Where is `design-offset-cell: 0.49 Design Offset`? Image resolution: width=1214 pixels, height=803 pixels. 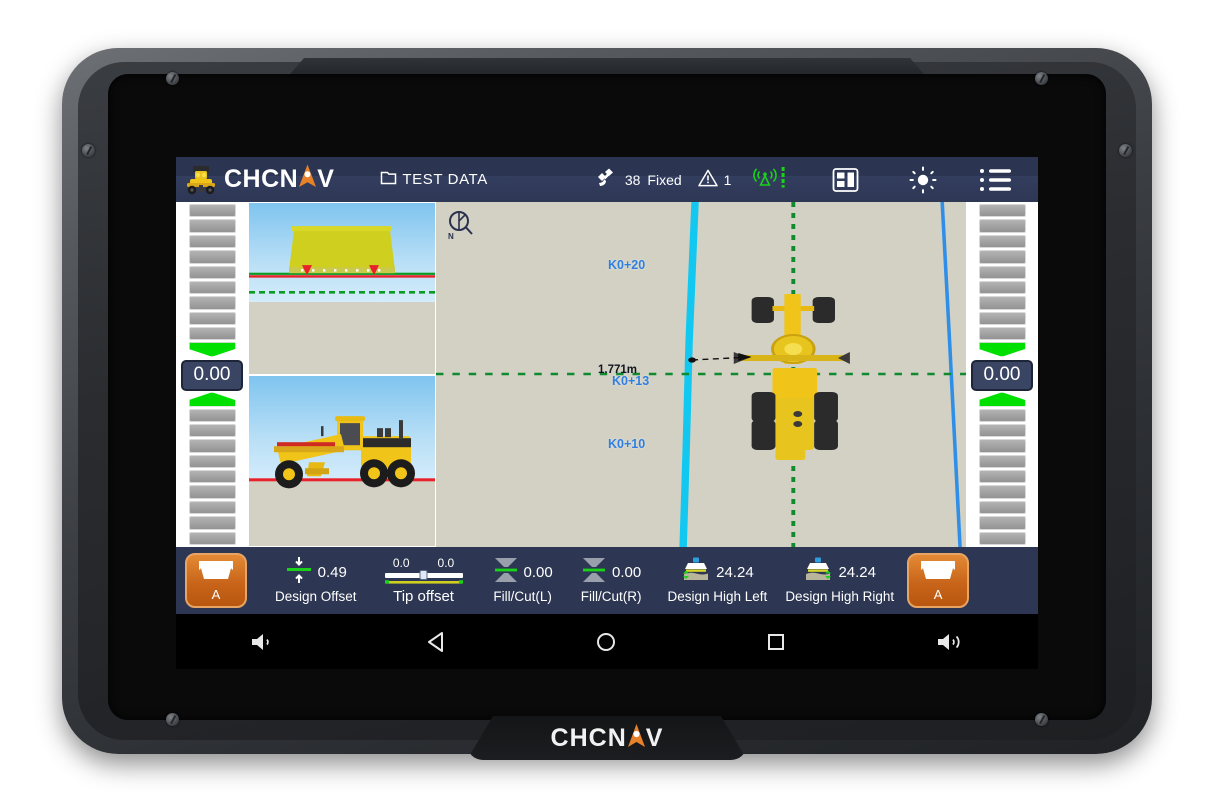
design-offset-cell: 0.49 Design Offset is located at coordinates (316, 580).